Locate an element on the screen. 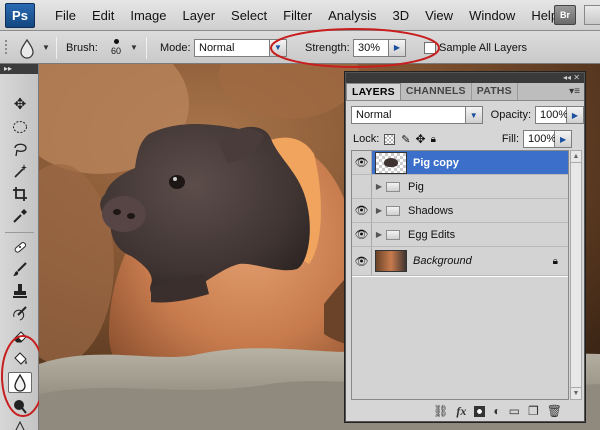  move-icon: ✥ is located at coordinates (20, 104).